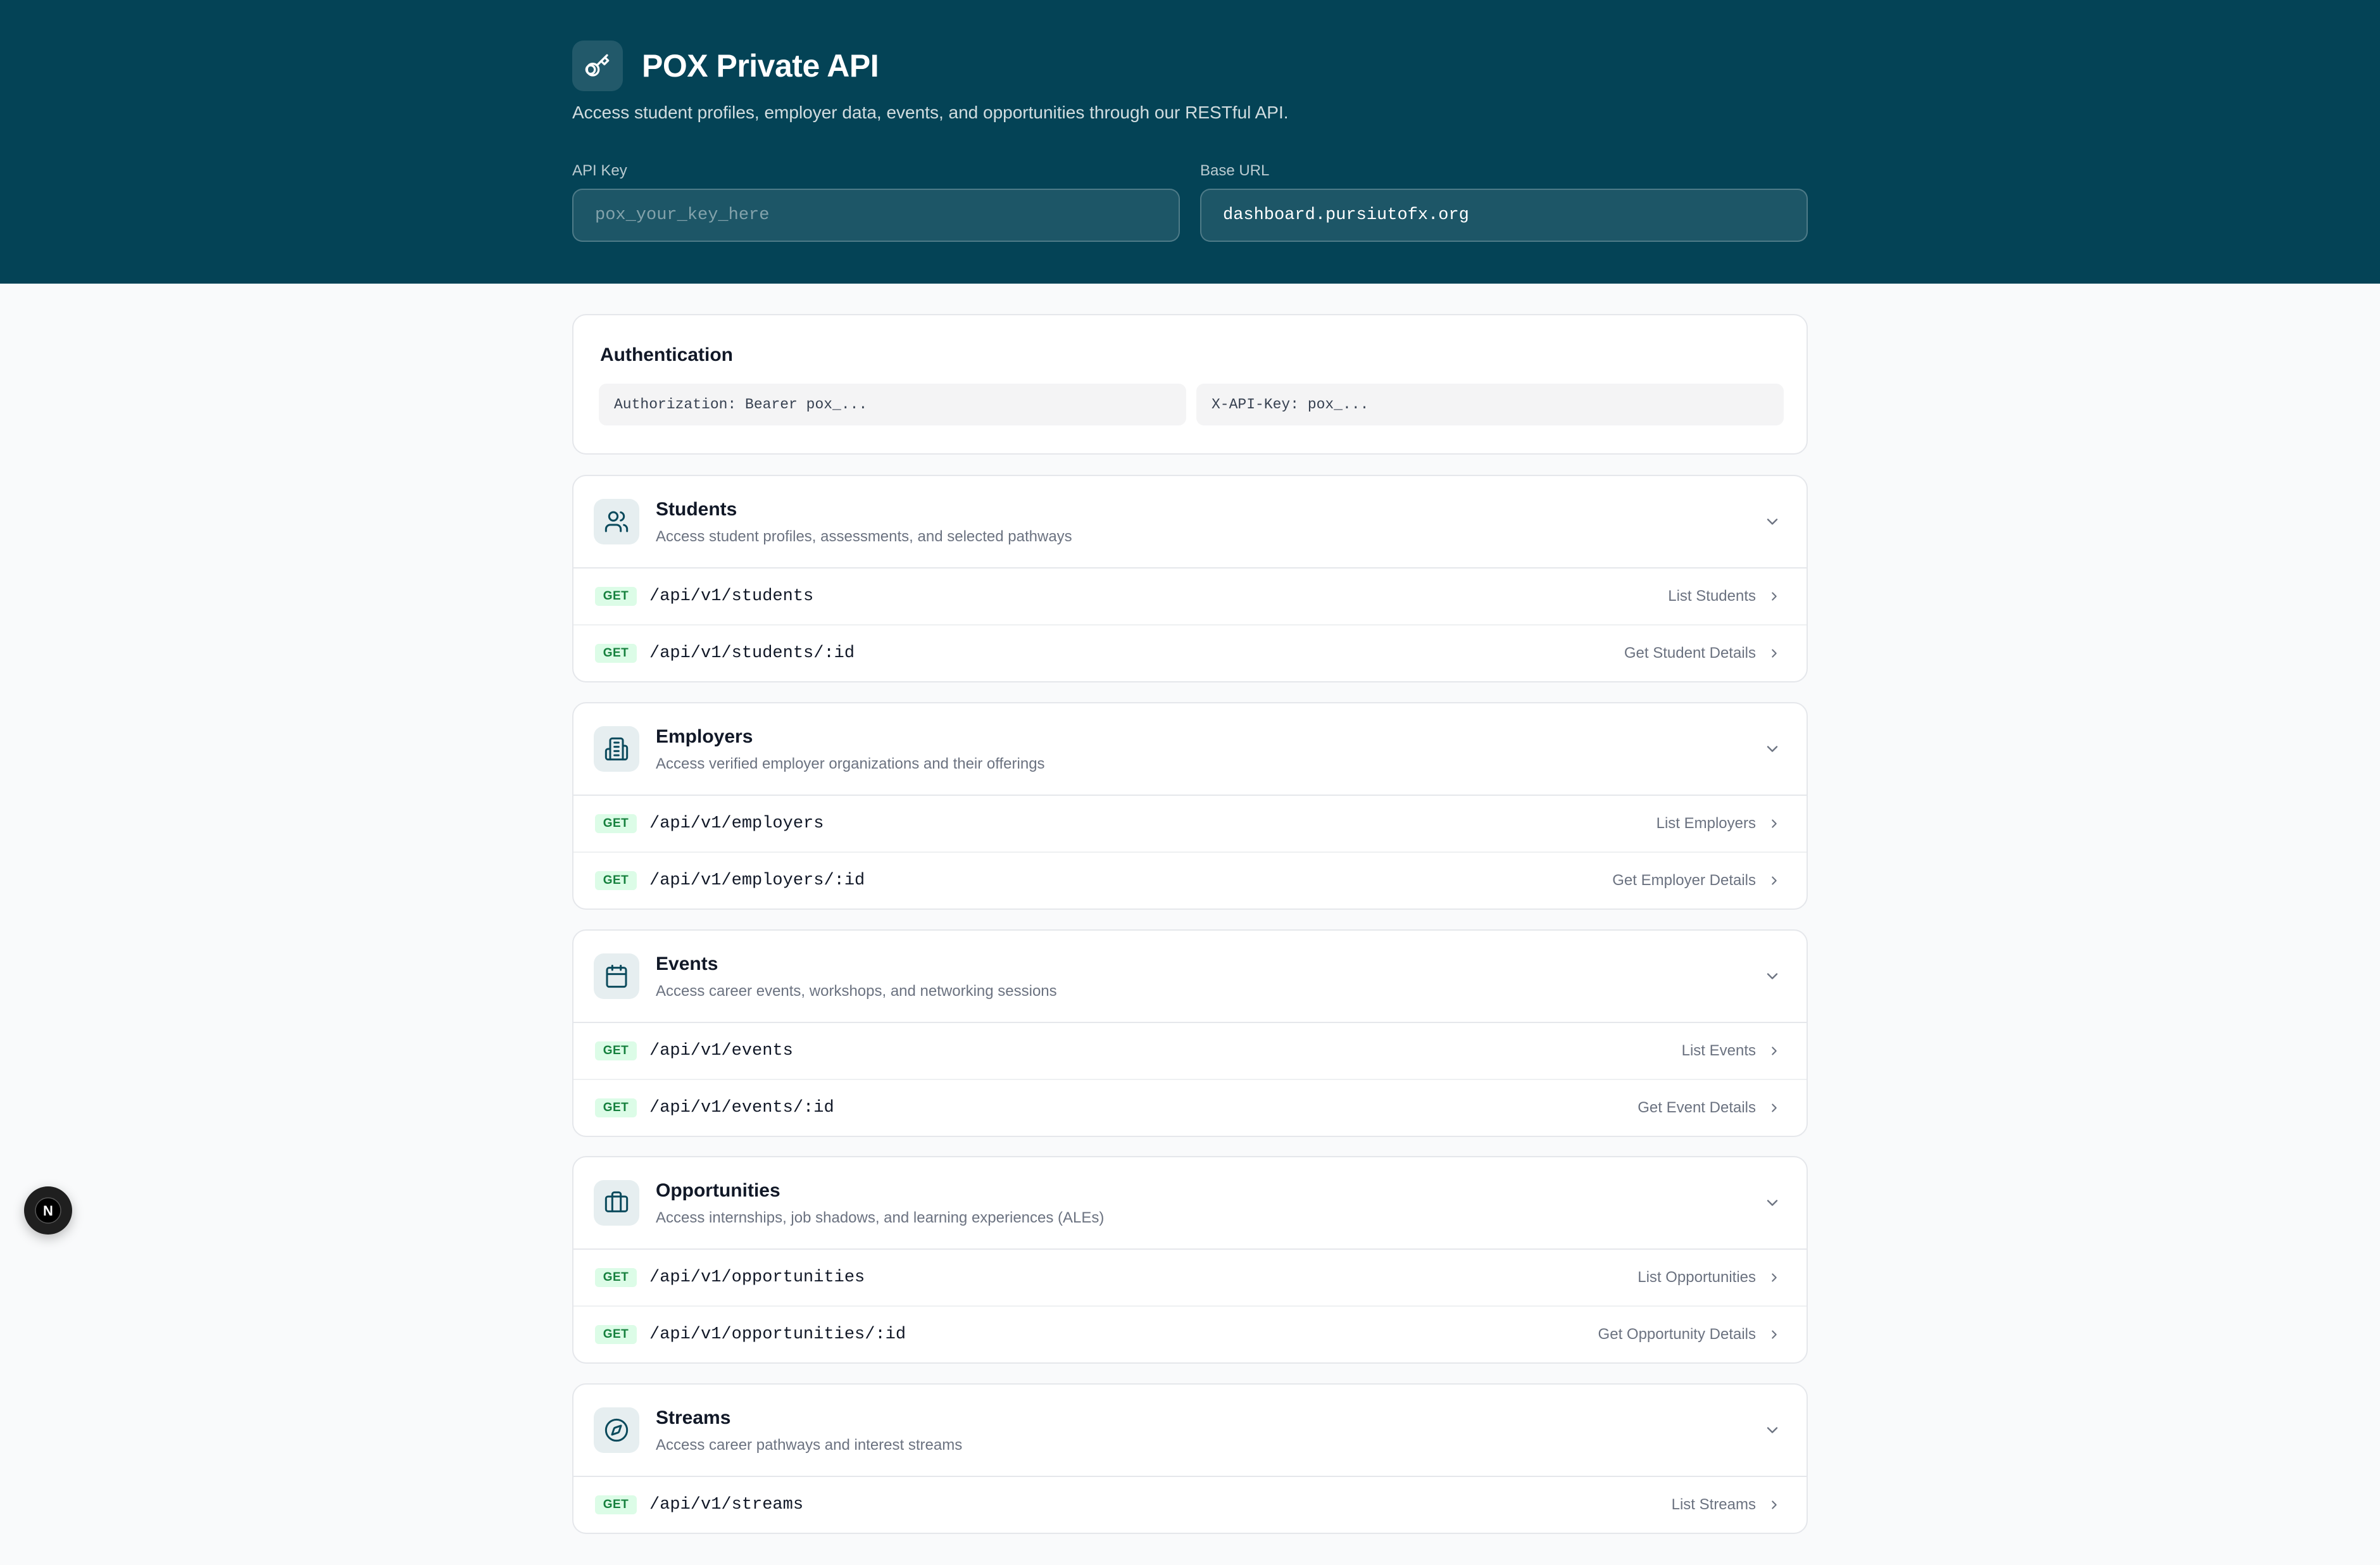 The height and width of the screenshot is (1565, 2380). Describe the element at coordinates (1690, 653) in the screenshot. I see `endpoint-name: Get Student Details` at that location.